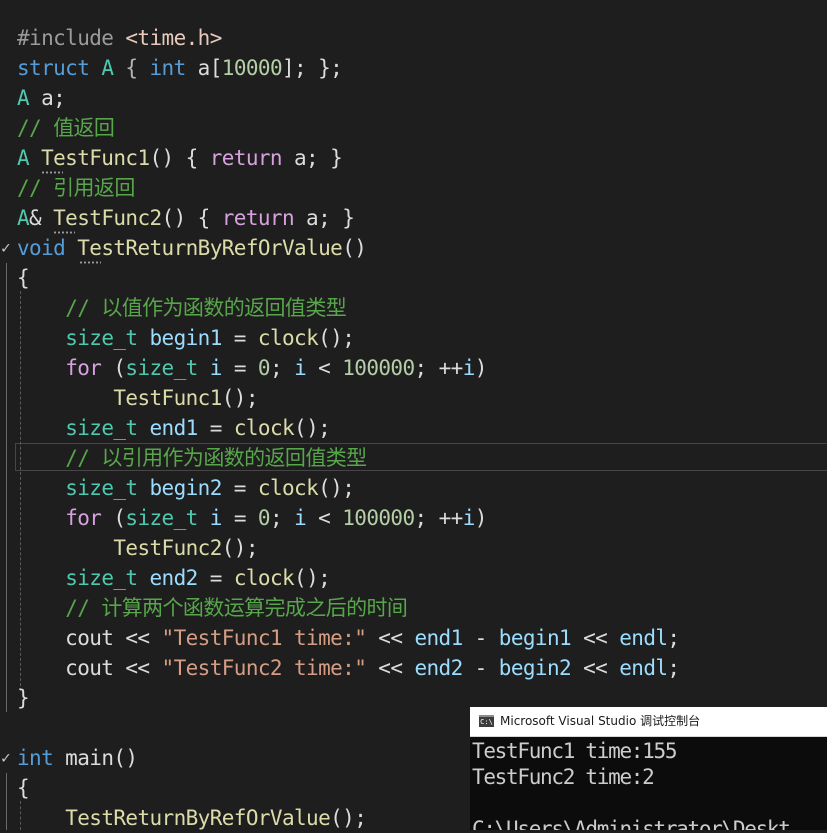 The height and width of the screenshot is (833, 827). I want to click on code-token: -, so click(480, 638).